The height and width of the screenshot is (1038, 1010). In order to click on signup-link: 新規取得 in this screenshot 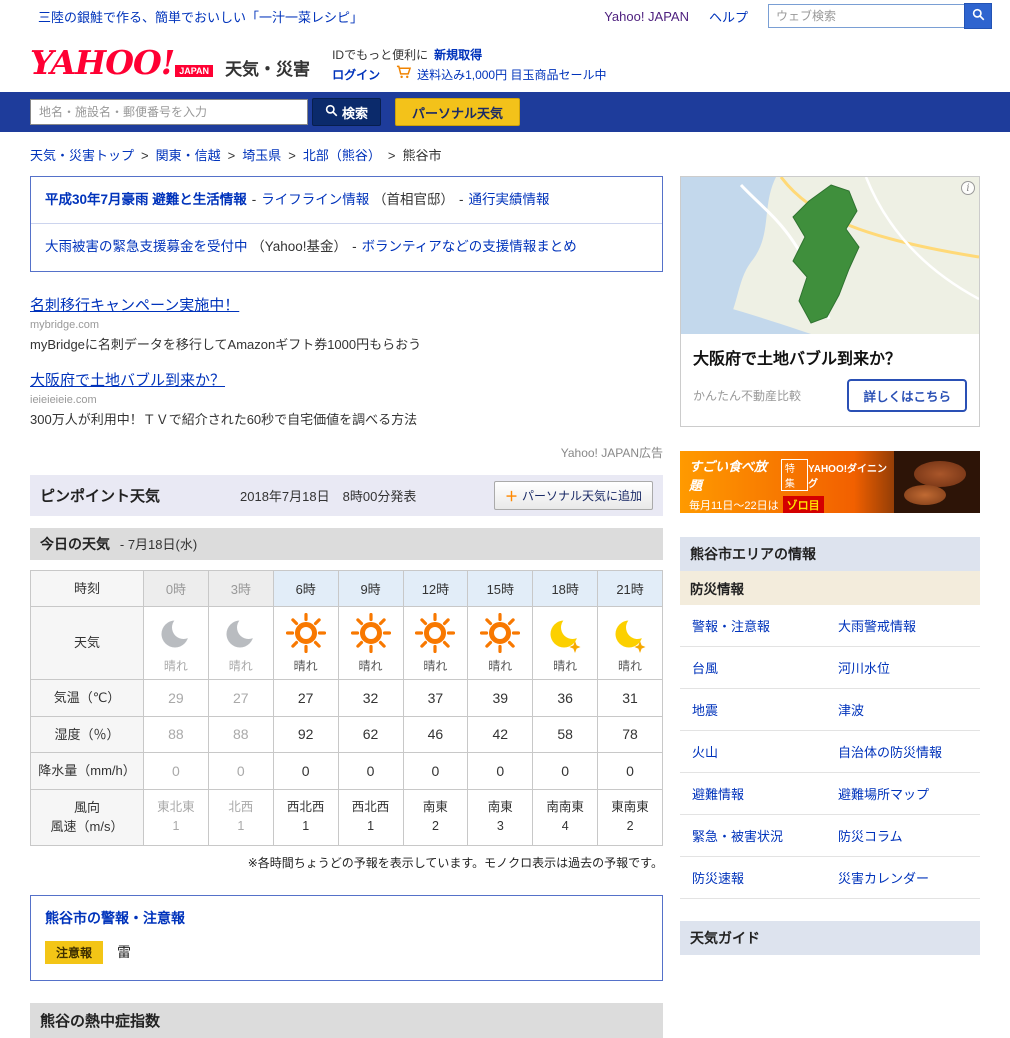, I will do `click(458, 55)`.